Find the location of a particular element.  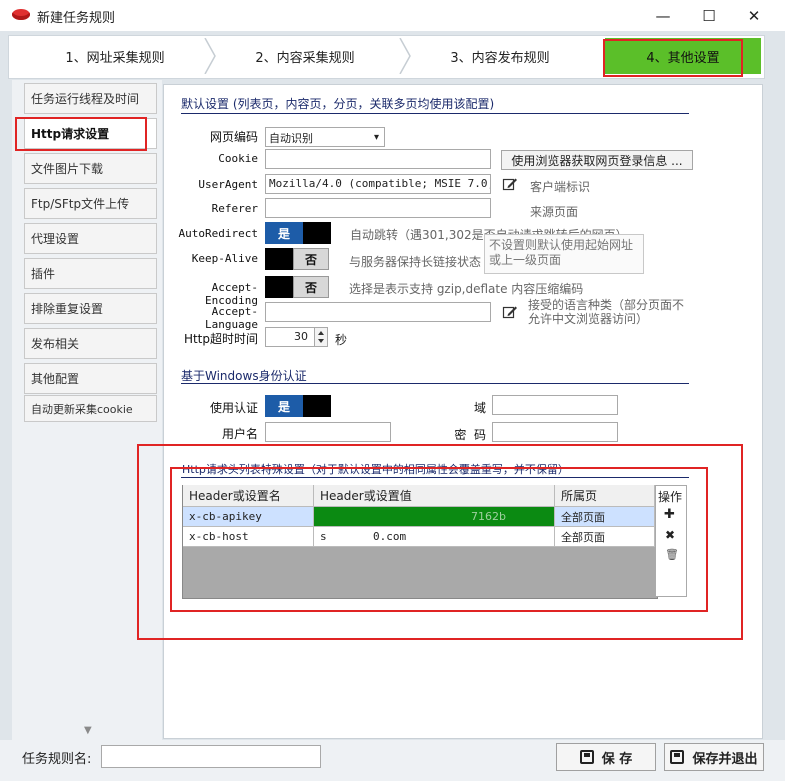

nav-scroll-down-icon: ▼ is located at coordinates (88, 730).